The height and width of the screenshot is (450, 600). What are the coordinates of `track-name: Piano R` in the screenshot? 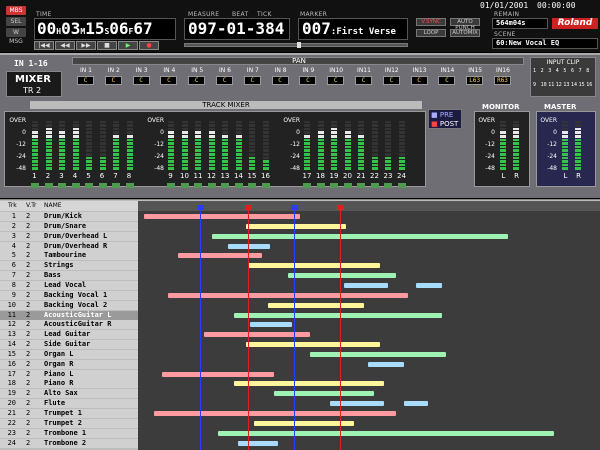 It's located at (91, 383).